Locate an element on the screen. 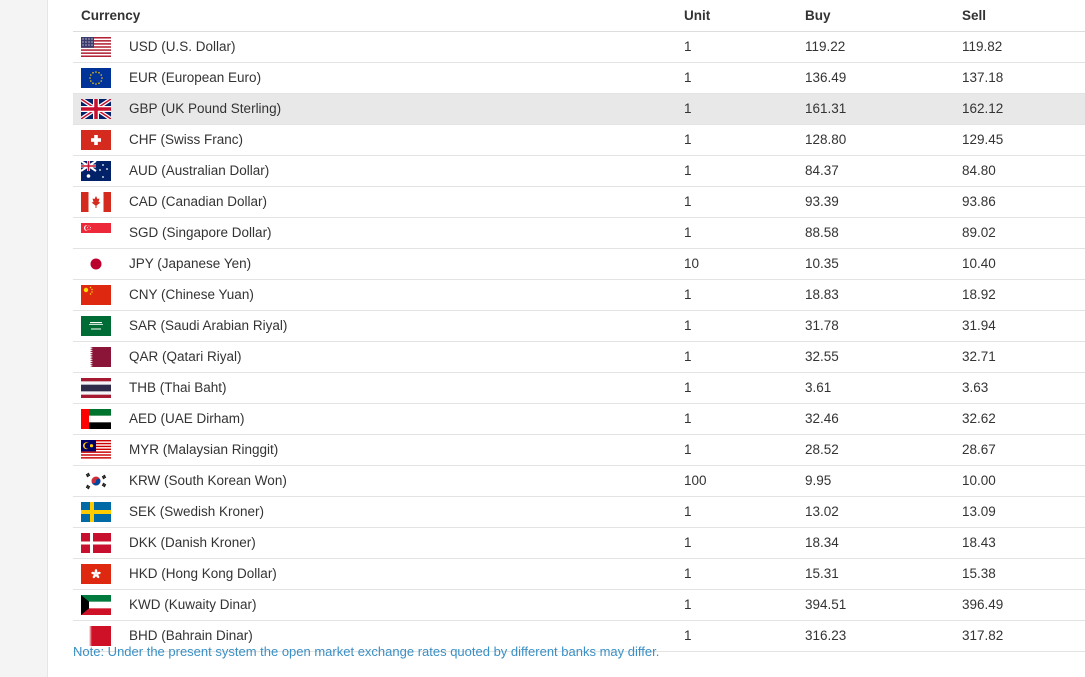 This screenshot has width=1085, height=677. currency-name: AUD (Australian Dollar) is located at coordinates (199, 170).